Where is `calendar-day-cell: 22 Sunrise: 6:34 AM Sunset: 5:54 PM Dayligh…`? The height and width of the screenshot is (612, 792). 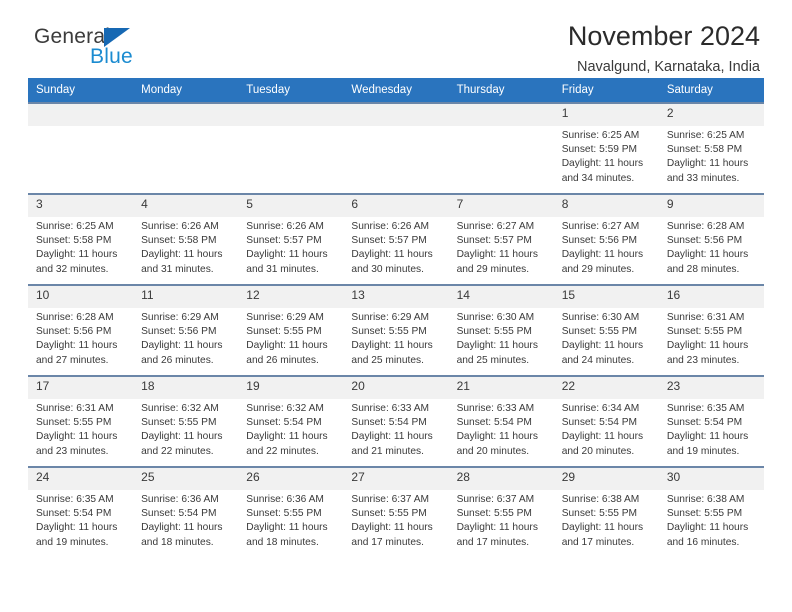 calendar-day-cell: 22 Sunrise: 6:34 AM Sunset: 5:54 PM Dayligh… is located at coordinates (606, 421).